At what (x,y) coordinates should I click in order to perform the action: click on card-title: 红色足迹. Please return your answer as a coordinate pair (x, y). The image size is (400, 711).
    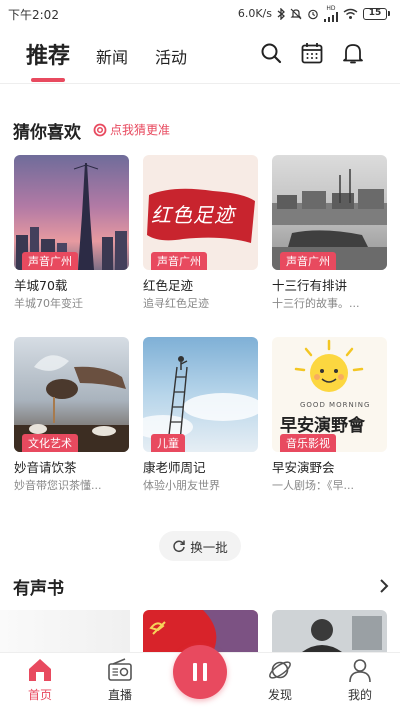
    Looking at the image, I should click on (168, 285).